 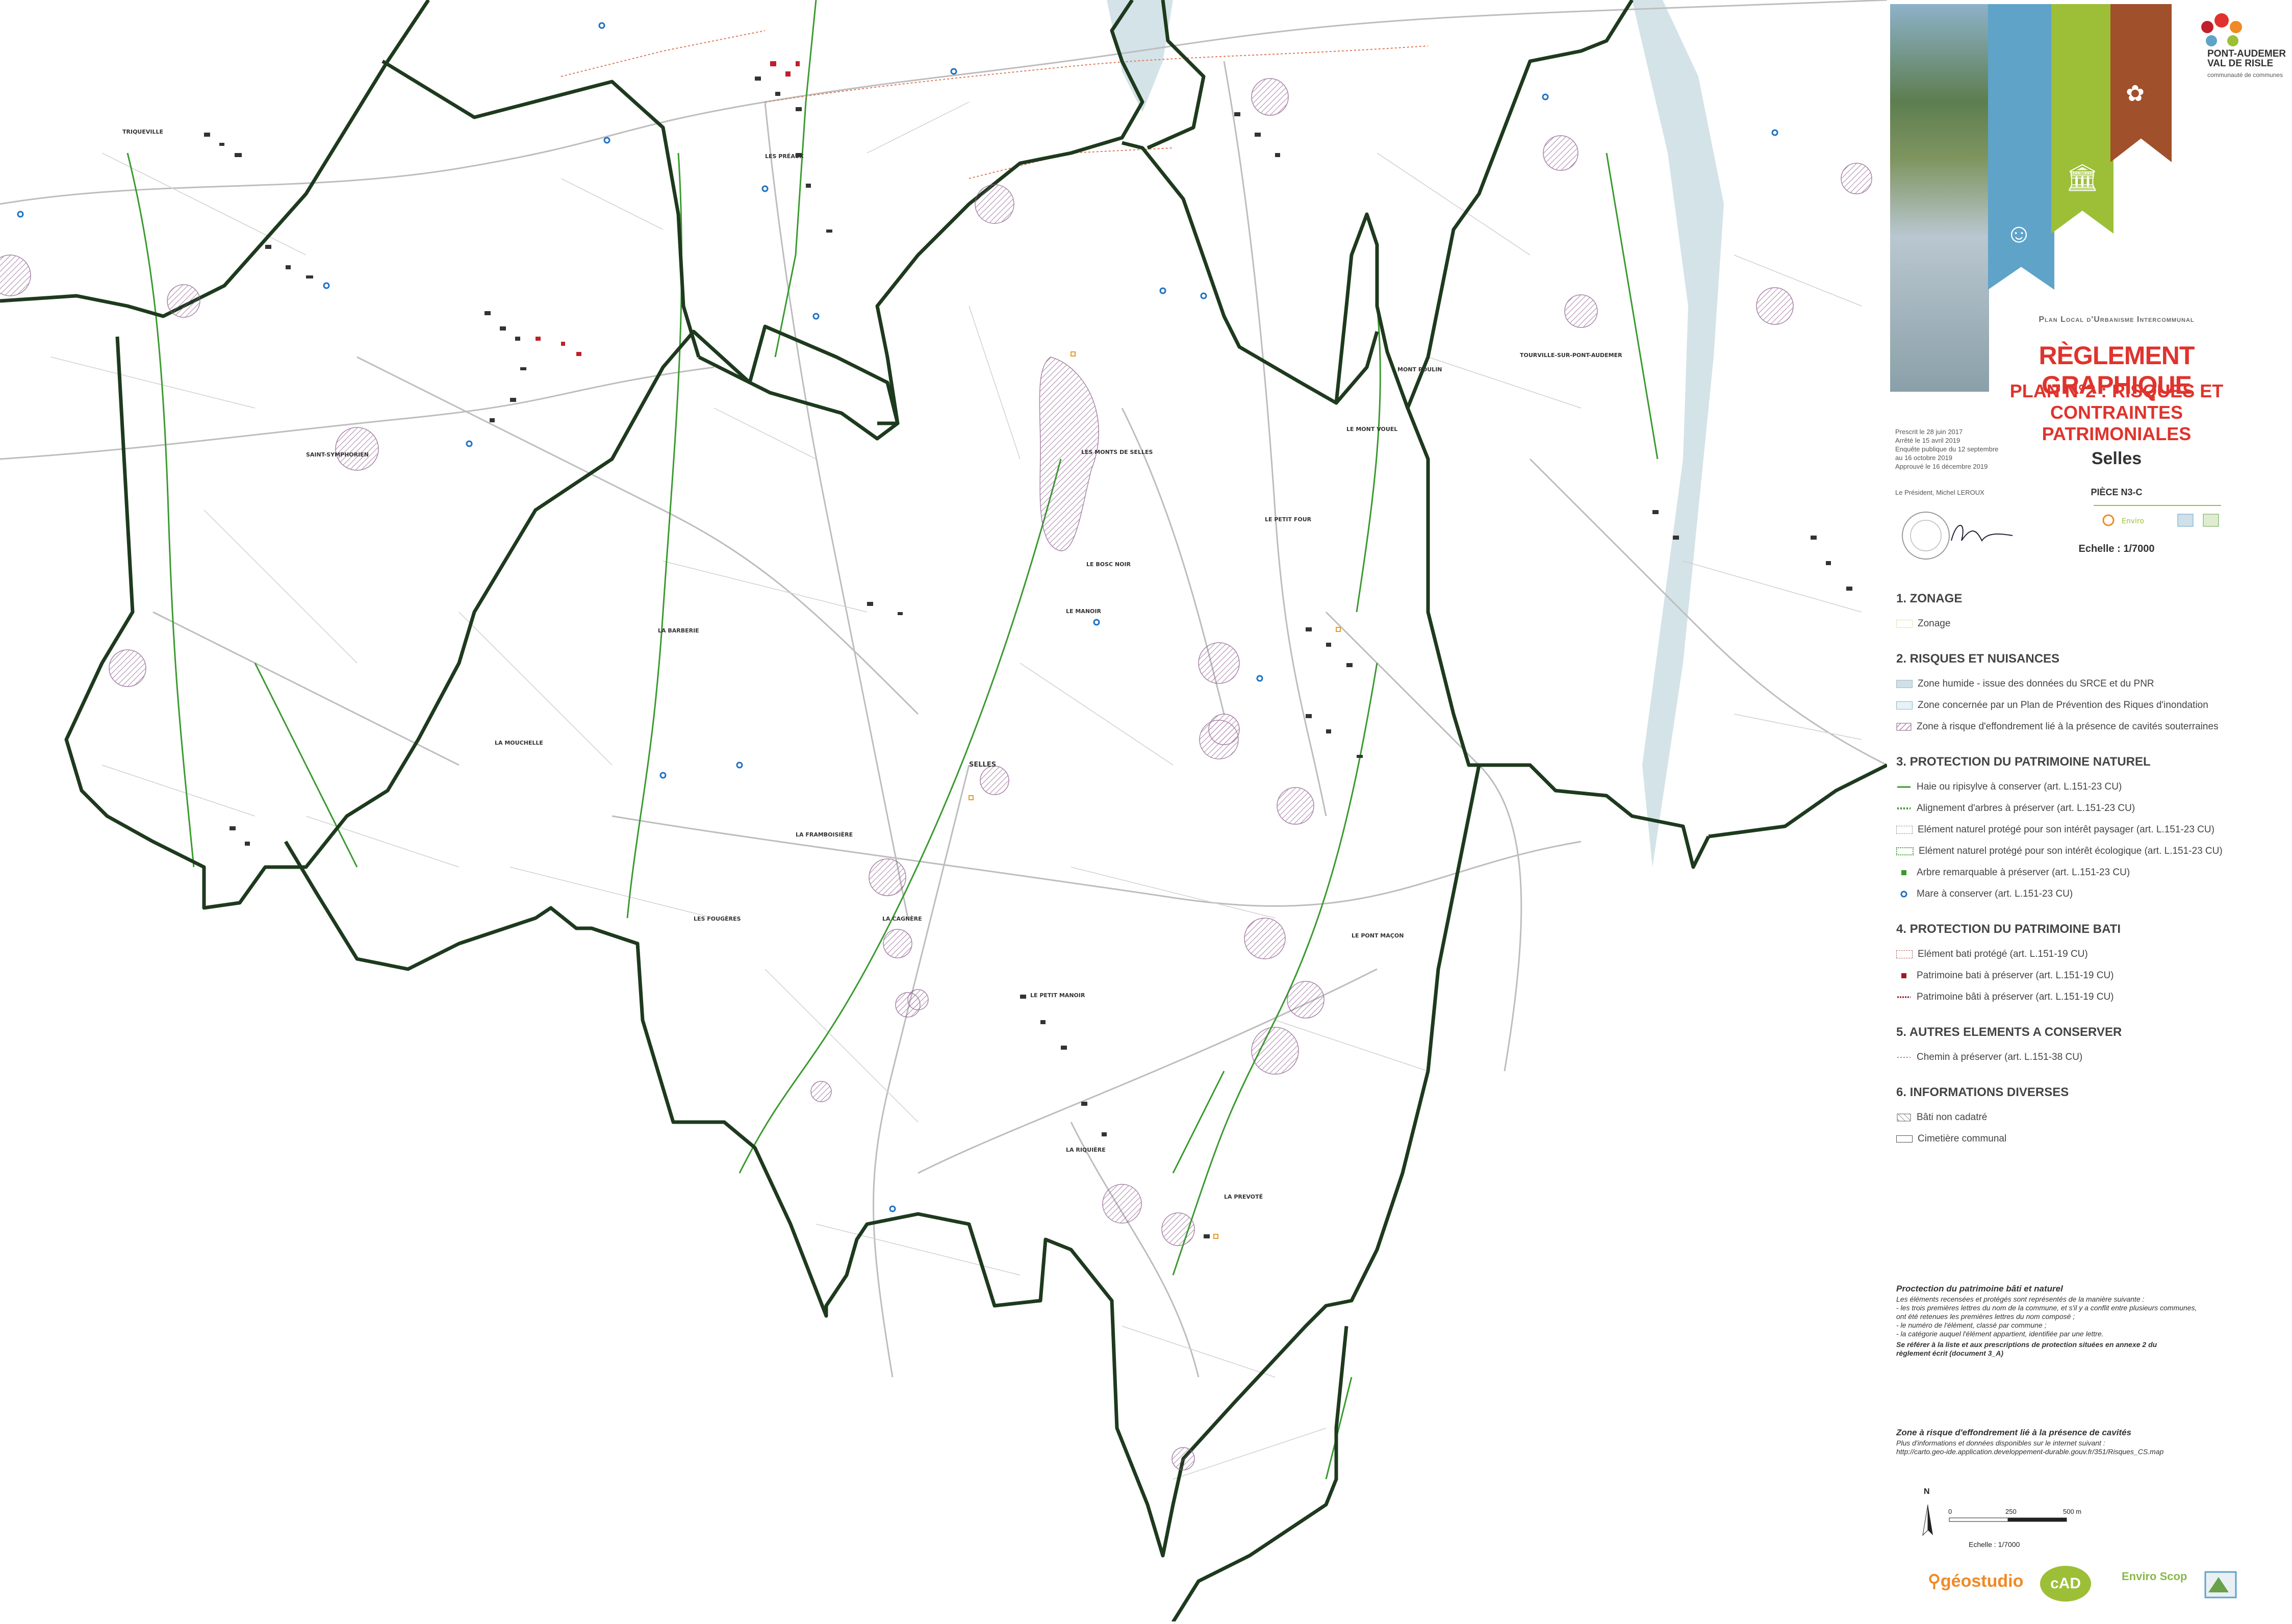 I want to click on legend-item-label: Zonage, so click(x=1934, y=624).